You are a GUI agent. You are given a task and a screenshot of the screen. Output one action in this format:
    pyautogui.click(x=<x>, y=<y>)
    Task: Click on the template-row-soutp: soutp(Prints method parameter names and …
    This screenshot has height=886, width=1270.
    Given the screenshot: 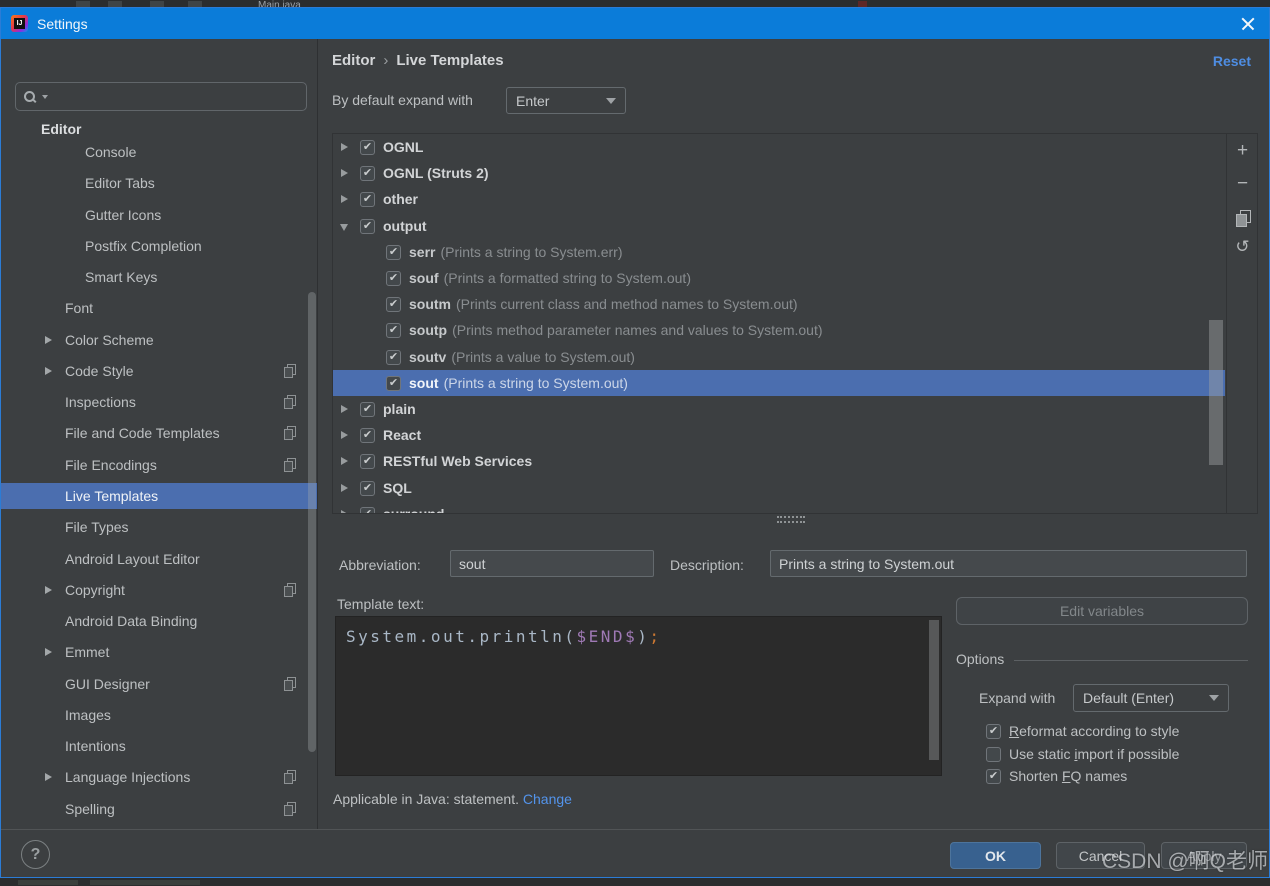 What is the action you would take?
    pyautogui.click(x=779, y=330)
    